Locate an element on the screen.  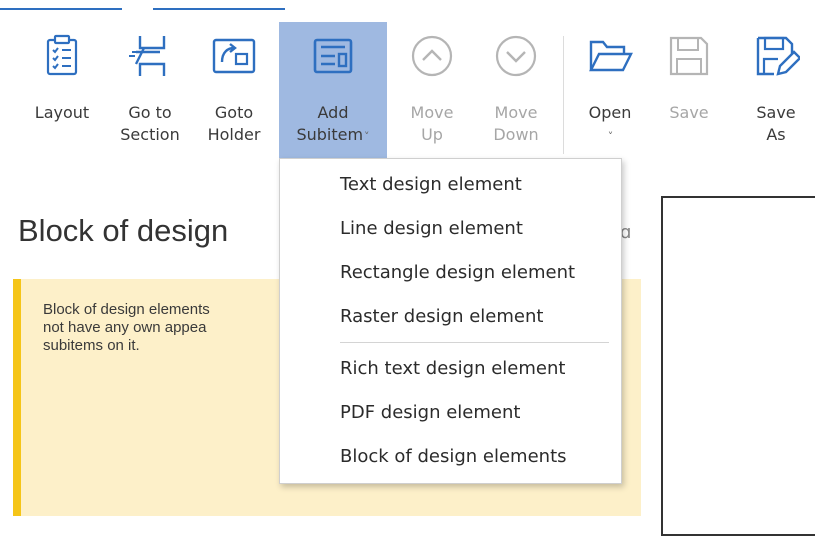
open-label: Open ˅ is located at coordinates (610, 125).